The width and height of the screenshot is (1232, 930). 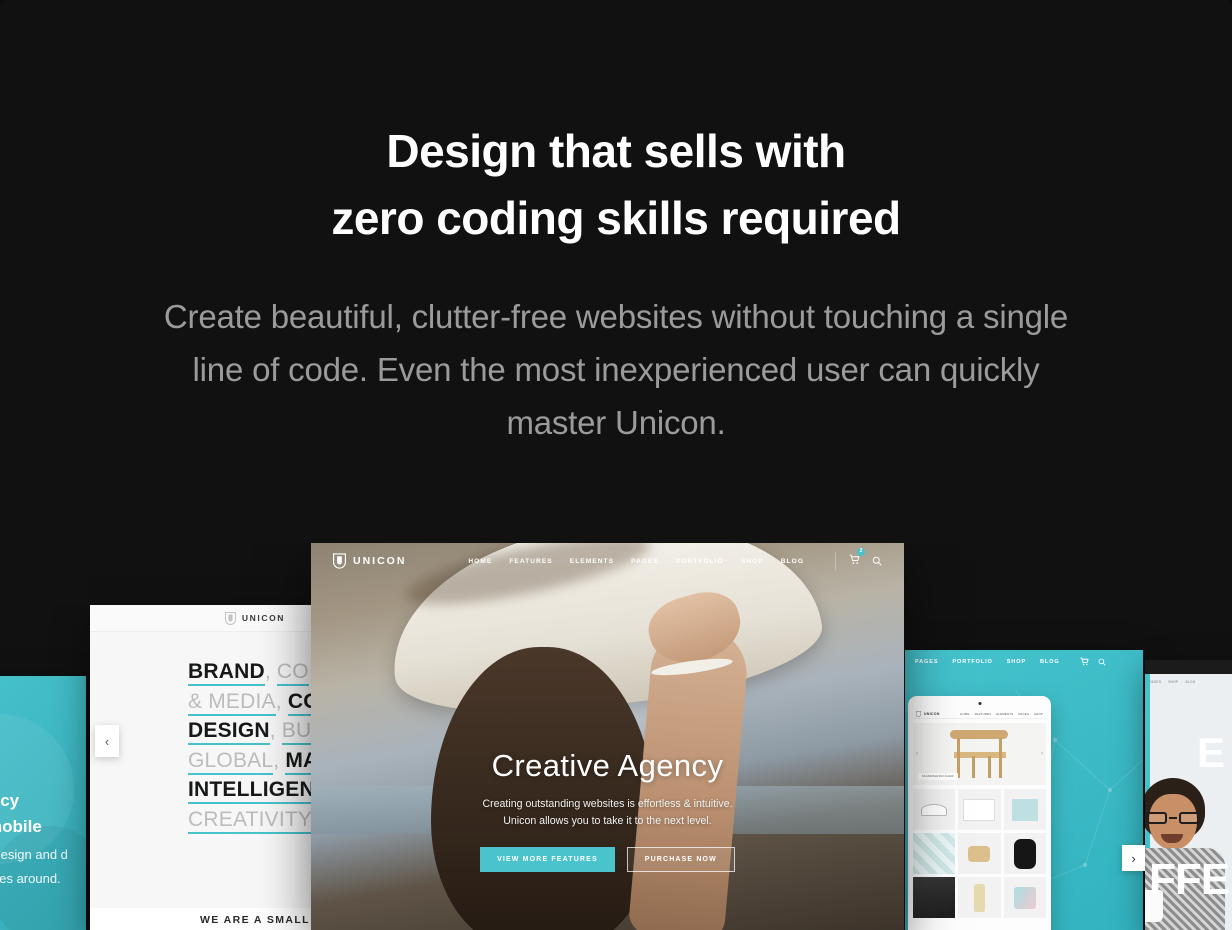 What do you see at coordinates (861, 552) in the screenshot?
I see `cart-count-badge: 2` at bounding box center [861, 552].